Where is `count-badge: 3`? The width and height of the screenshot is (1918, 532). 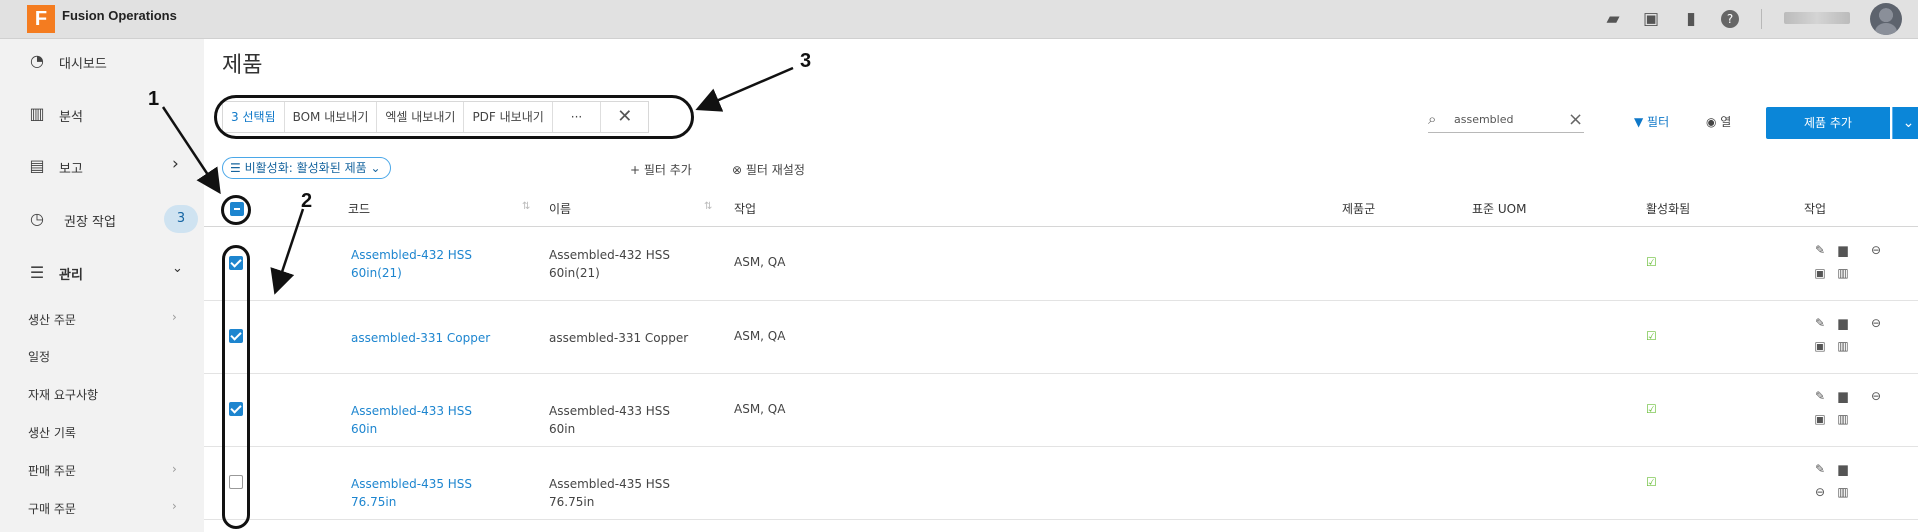
count-badge: 3 is located at coordinates (181, 219).